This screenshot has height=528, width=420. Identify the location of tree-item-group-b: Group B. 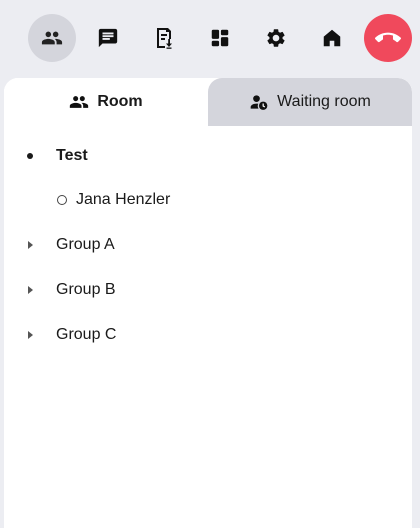
(208, 290).